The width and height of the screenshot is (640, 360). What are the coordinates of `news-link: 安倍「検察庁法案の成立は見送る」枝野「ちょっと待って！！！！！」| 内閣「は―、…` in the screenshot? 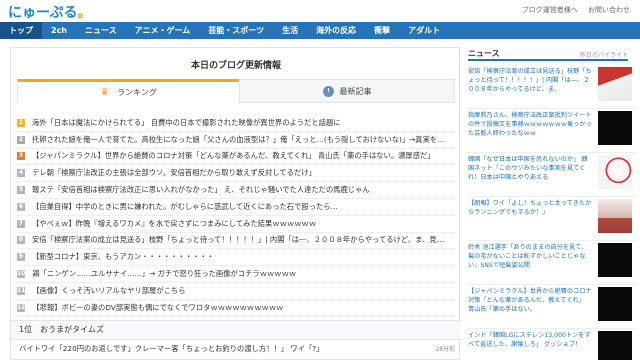 It's located at (530, 80).